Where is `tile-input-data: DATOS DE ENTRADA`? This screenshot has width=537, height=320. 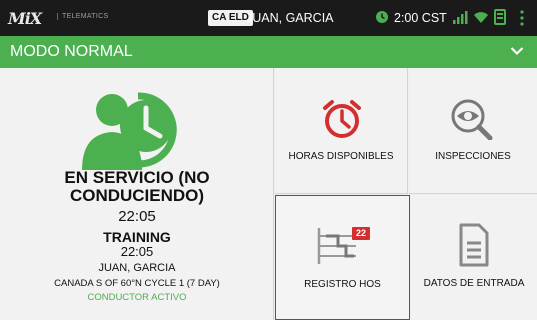
tile-input-data: DATOS DE ENTRADA is located at coordinates (474, 257).